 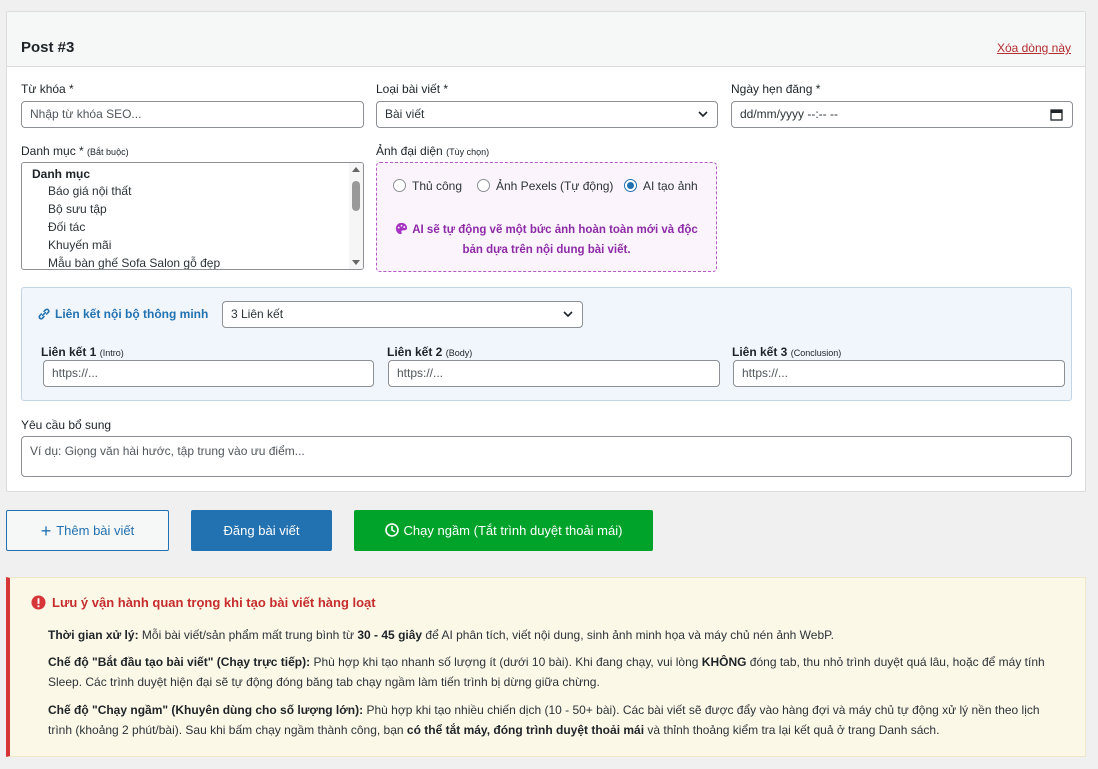 What do you see at coordinates (75, 151) in the screenshot?
I see `category-label: Danh mục * (Bắt buộc)` at bounding box center [75, 151].